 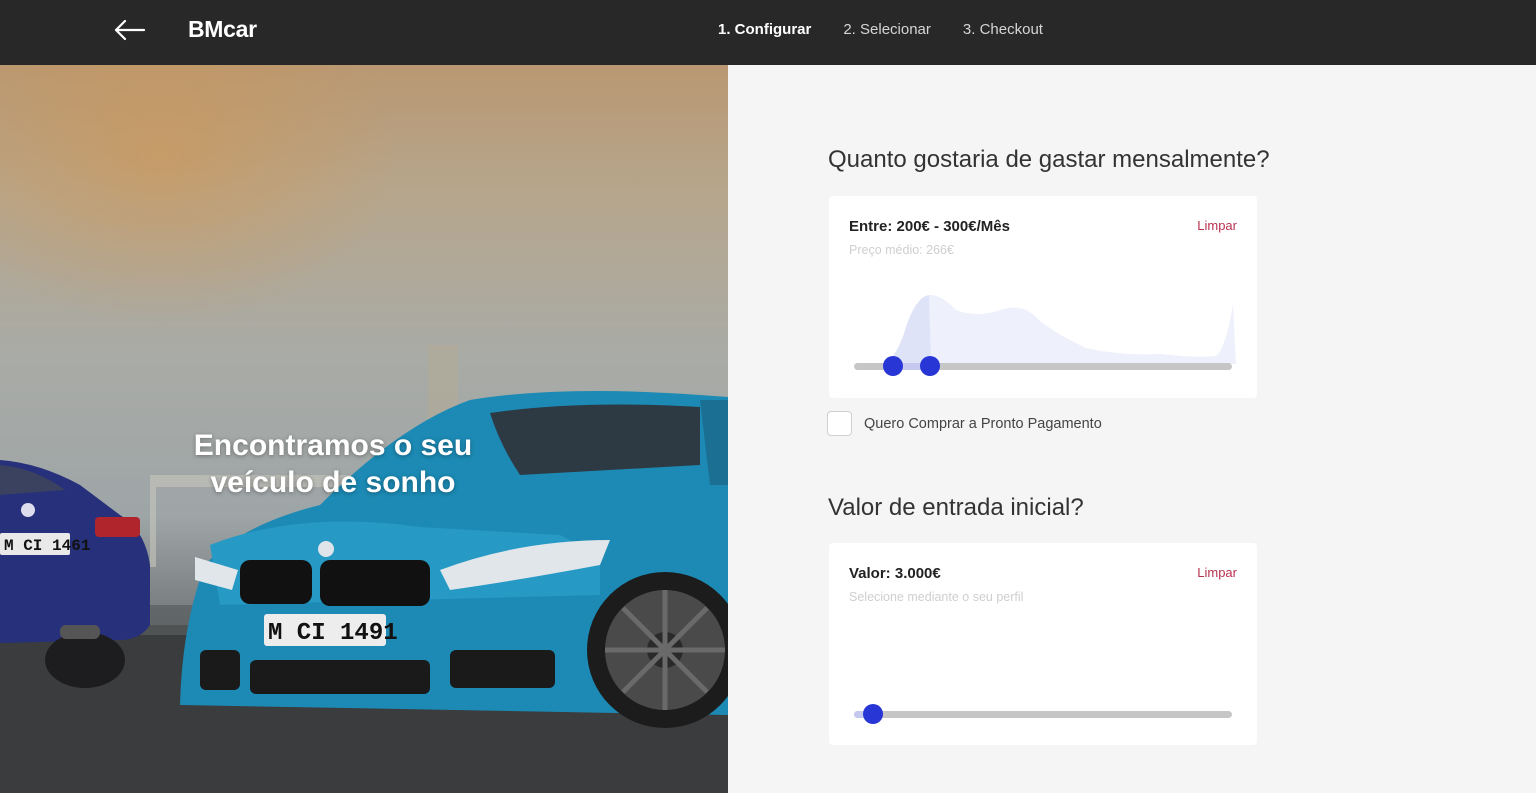 I want to click on step-selecionar: 2. Selecionar, so click(x=887, y=29).